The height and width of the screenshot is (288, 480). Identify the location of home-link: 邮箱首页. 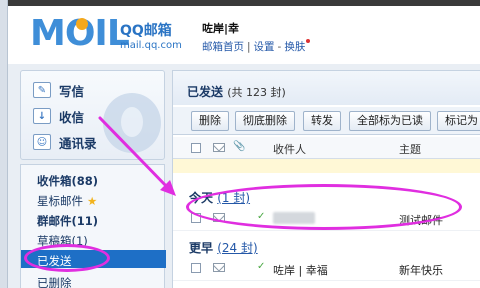
(223, 47).